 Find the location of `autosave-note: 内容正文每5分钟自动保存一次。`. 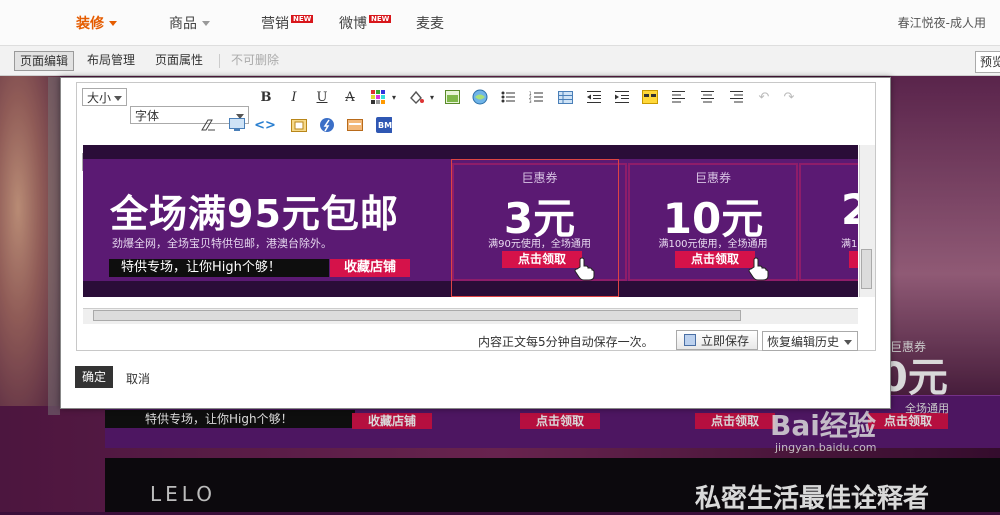

autosave-note: 内容正文每5分钟自动保存一次。 is located at coordinates (566, 342).